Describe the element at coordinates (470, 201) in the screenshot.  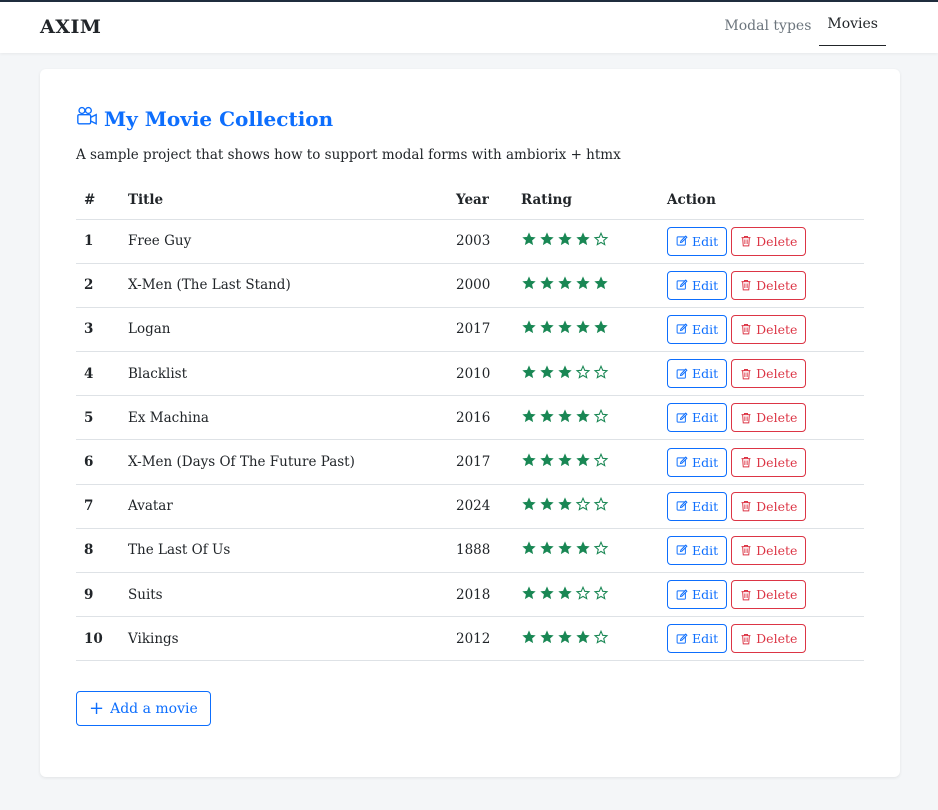
I see `table-header-row: # Title Year Rating Action` at that location.